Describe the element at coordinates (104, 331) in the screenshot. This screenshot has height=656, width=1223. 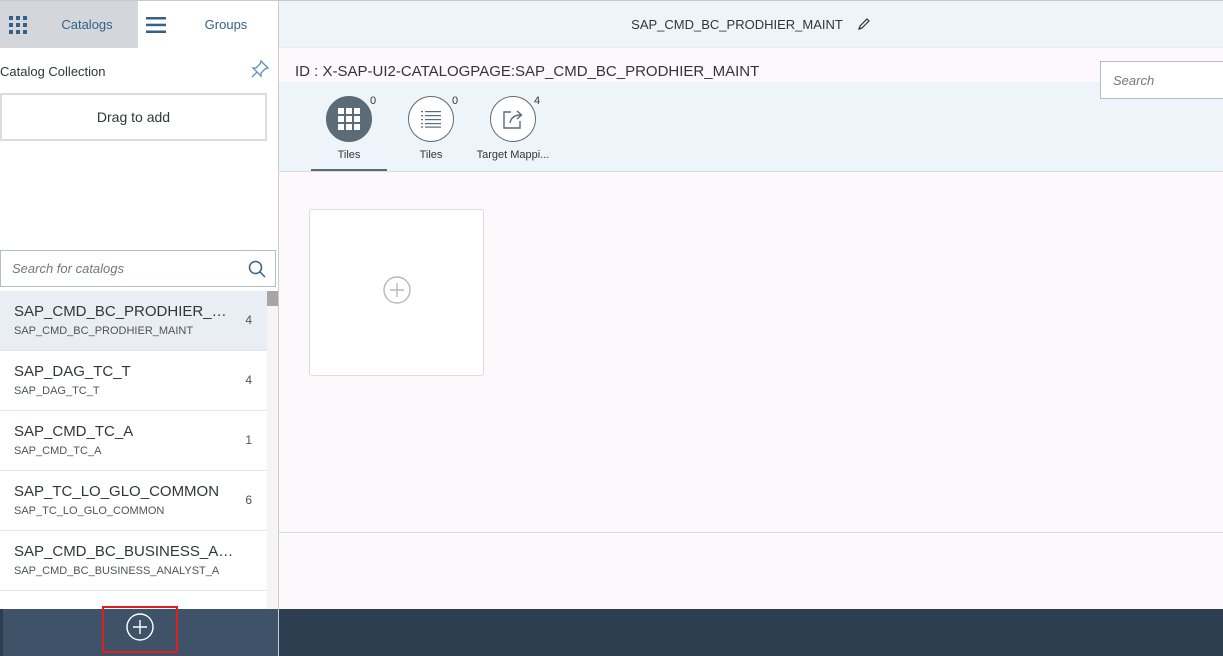
I see `catalog-id: SAP_CMD_BC_PRODHIER_MAINT` at that location.